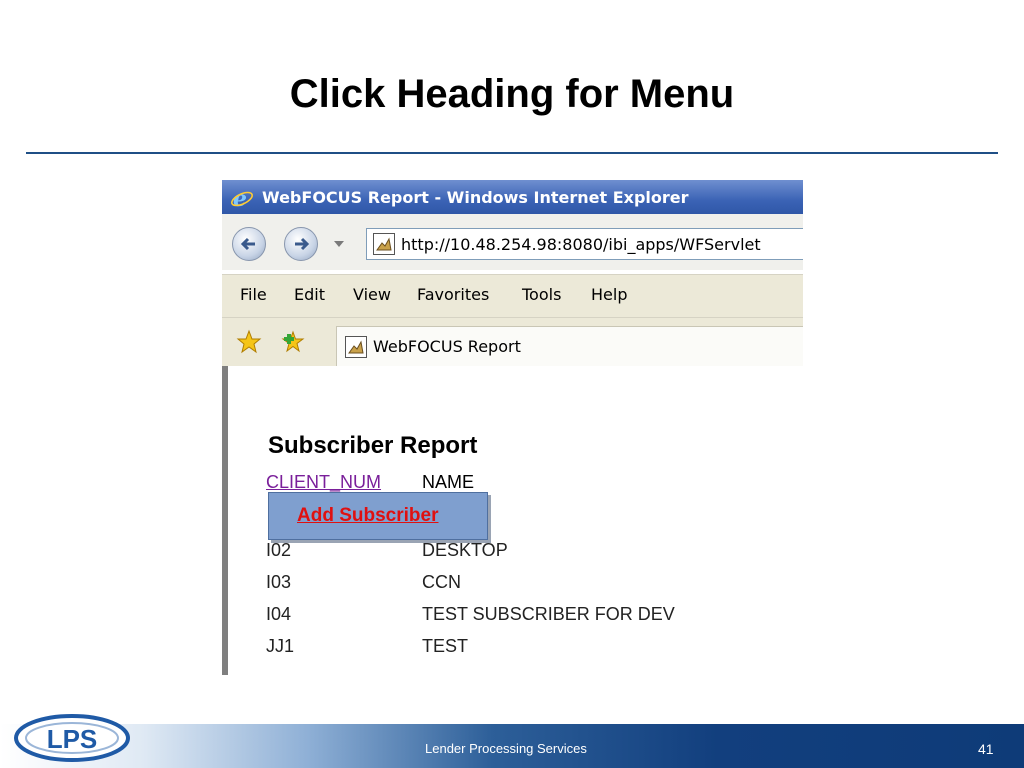 Image resolution: width=1024 pixels, height=768 pixels. What do you see at coordinates (253, 294) in the screenshot?
I see `menu-file: File` at bounding box center [253, 294].